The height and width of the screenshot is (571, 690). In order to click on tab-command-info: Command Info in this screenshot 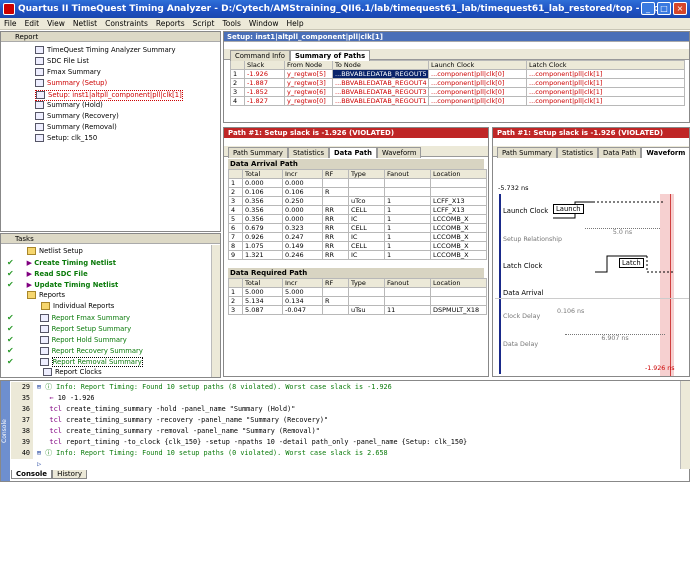, I will do `click(260, 55)`.